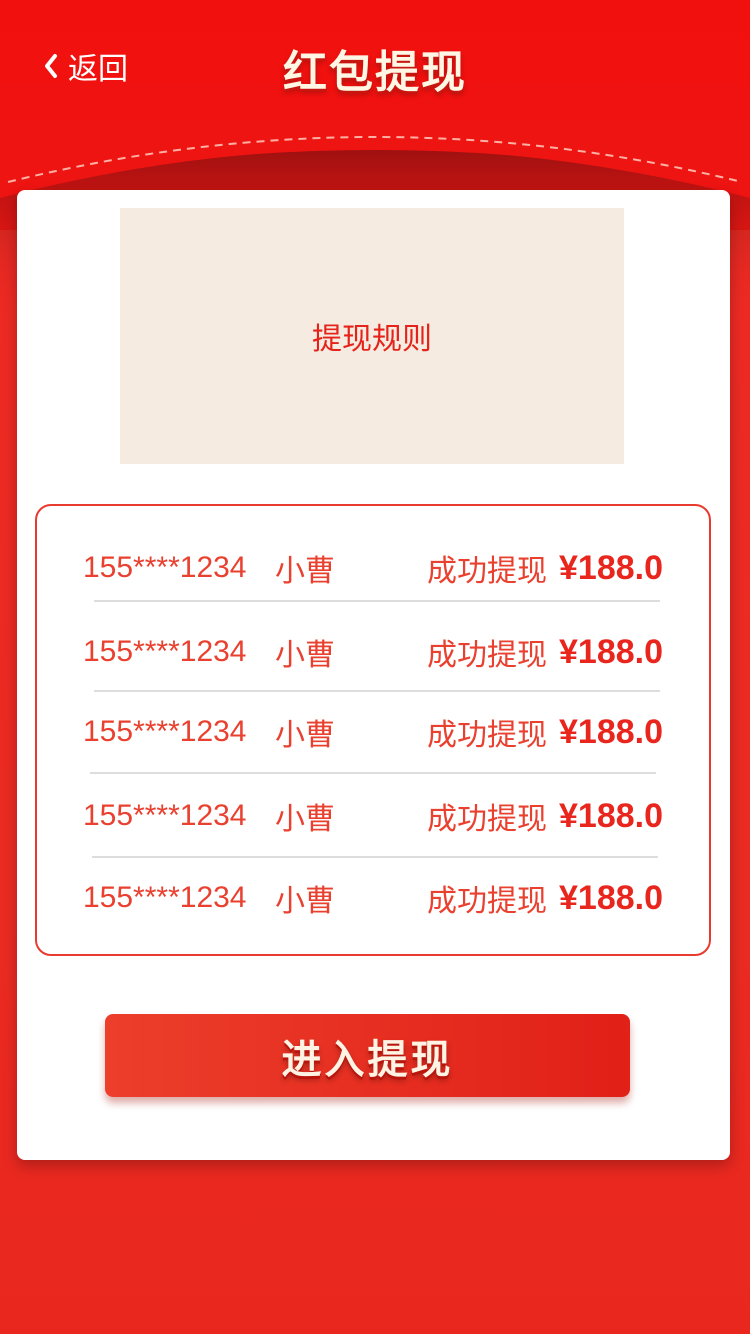  I want to click on rules-label: 提现规则, so click(372, 339).